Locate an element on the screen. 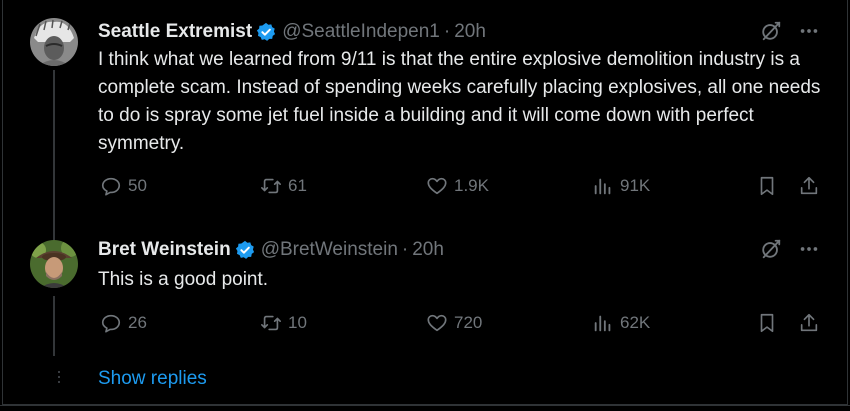 The image size is (850, 411). reply-button: 50 is located at coordinates (123, 186).